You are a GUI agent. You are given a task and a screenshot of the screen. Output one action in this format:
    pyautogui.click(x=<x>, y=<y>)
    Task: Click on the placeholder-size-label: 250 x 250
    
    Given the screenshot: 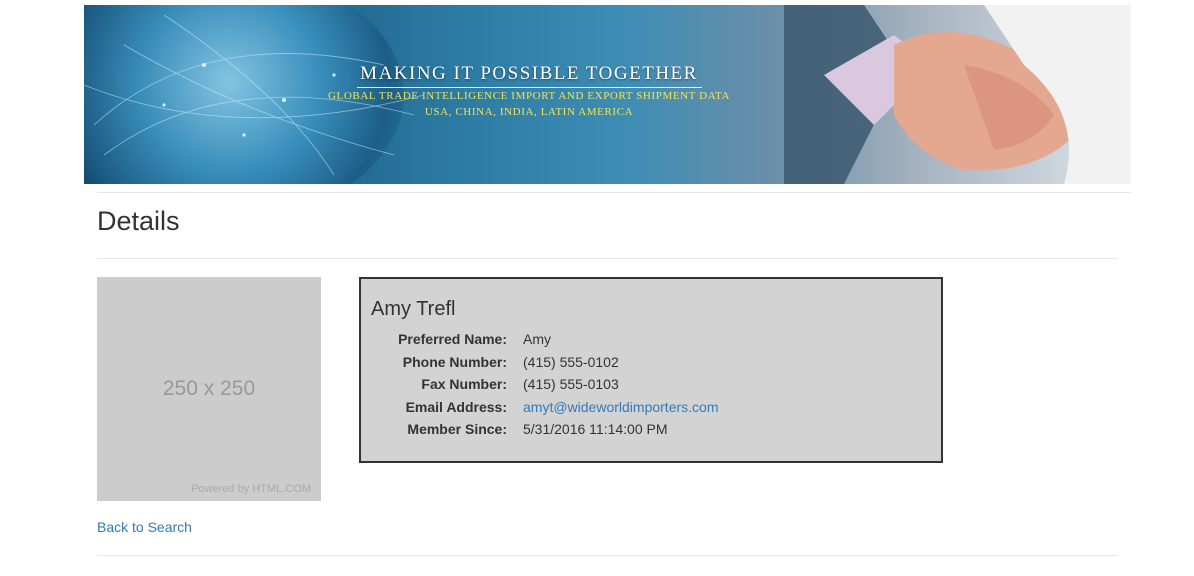 What is the action you would take?
    pyautogui.click(x=209, y=388)
    